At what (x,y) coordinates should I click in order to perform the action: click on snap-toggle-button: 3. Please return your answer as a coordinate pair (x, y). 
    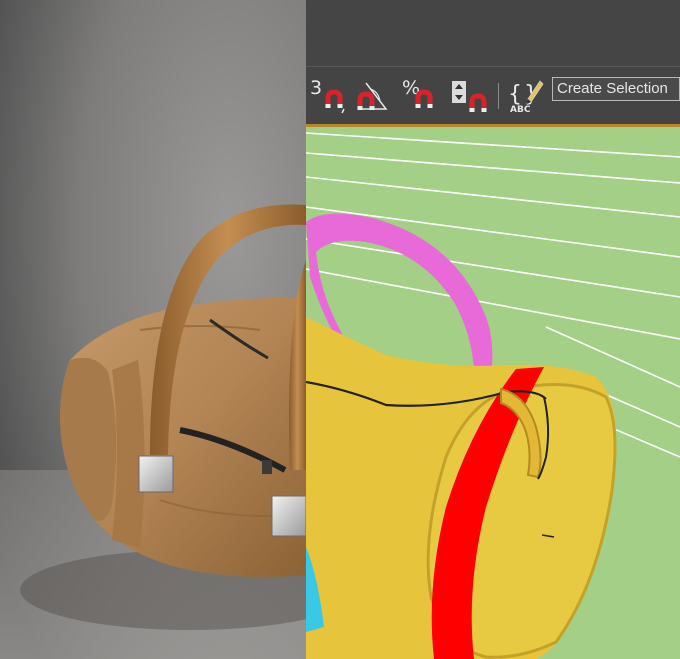
    Looking at the image, I should click on (330, 96).